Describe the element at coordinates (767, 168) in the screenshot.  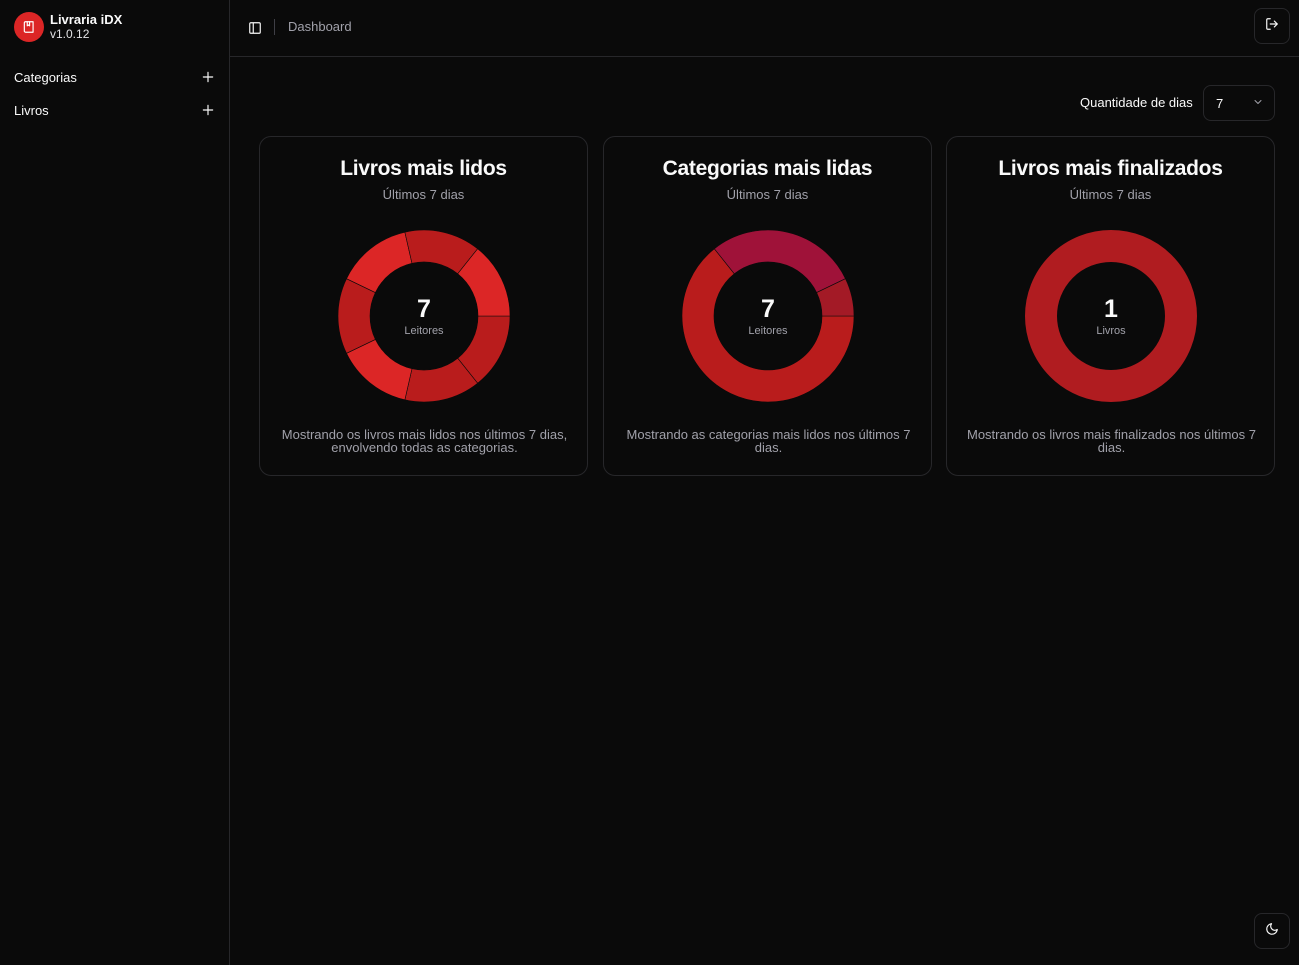
I see `card-title: Categorias mais lidas` at that location.